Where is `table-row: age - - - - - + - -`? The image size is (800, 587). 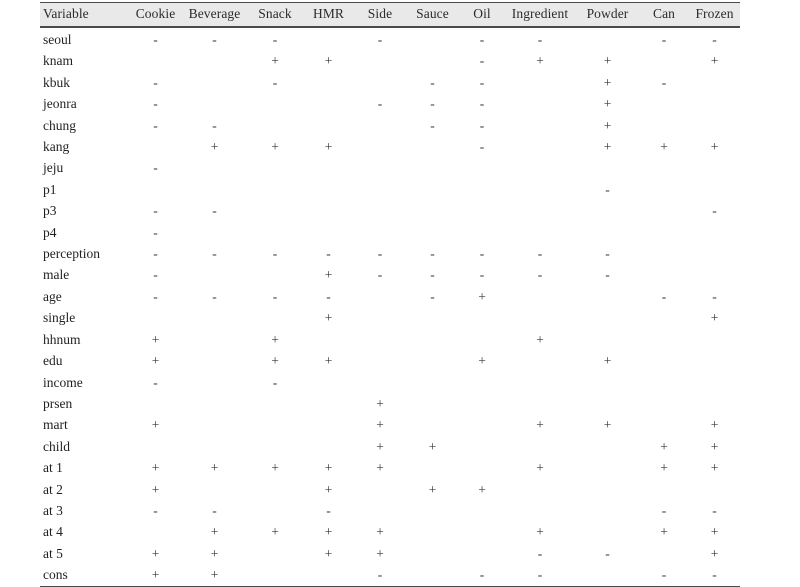
table-row: age - - - - - + - - is located at coordinates (390, 296).